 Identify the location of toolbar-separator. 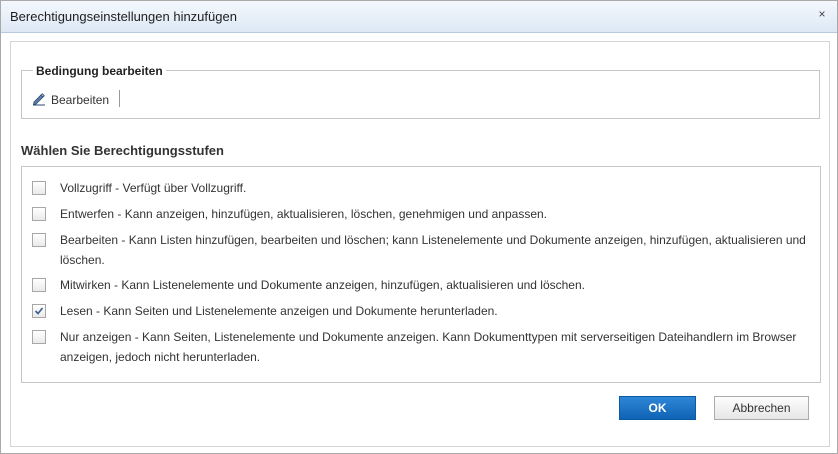
(119, 98).